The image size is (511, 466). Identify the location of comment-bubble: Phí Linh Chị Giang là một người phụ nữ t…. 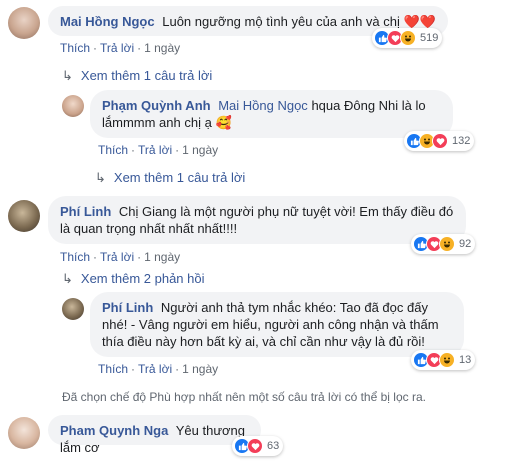
(257, 220).